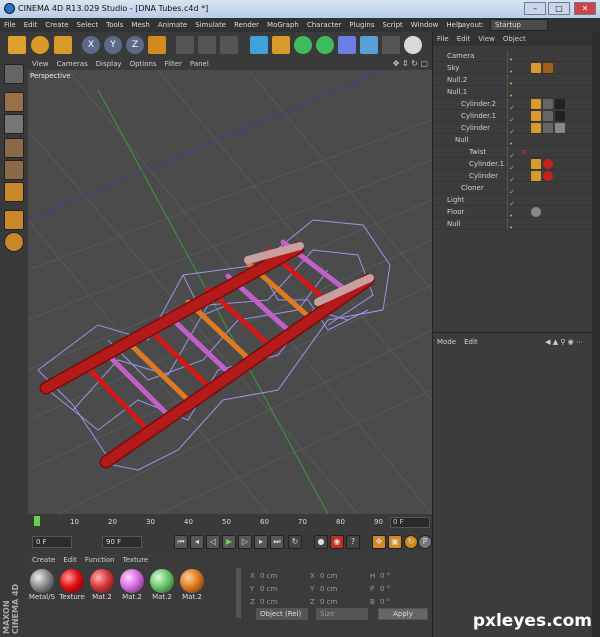 This screenshot has width=600, height=637. Describe the element at coordinates (361, 25) in the screenshot. I see `menu-plugins: Plugins` at that location.